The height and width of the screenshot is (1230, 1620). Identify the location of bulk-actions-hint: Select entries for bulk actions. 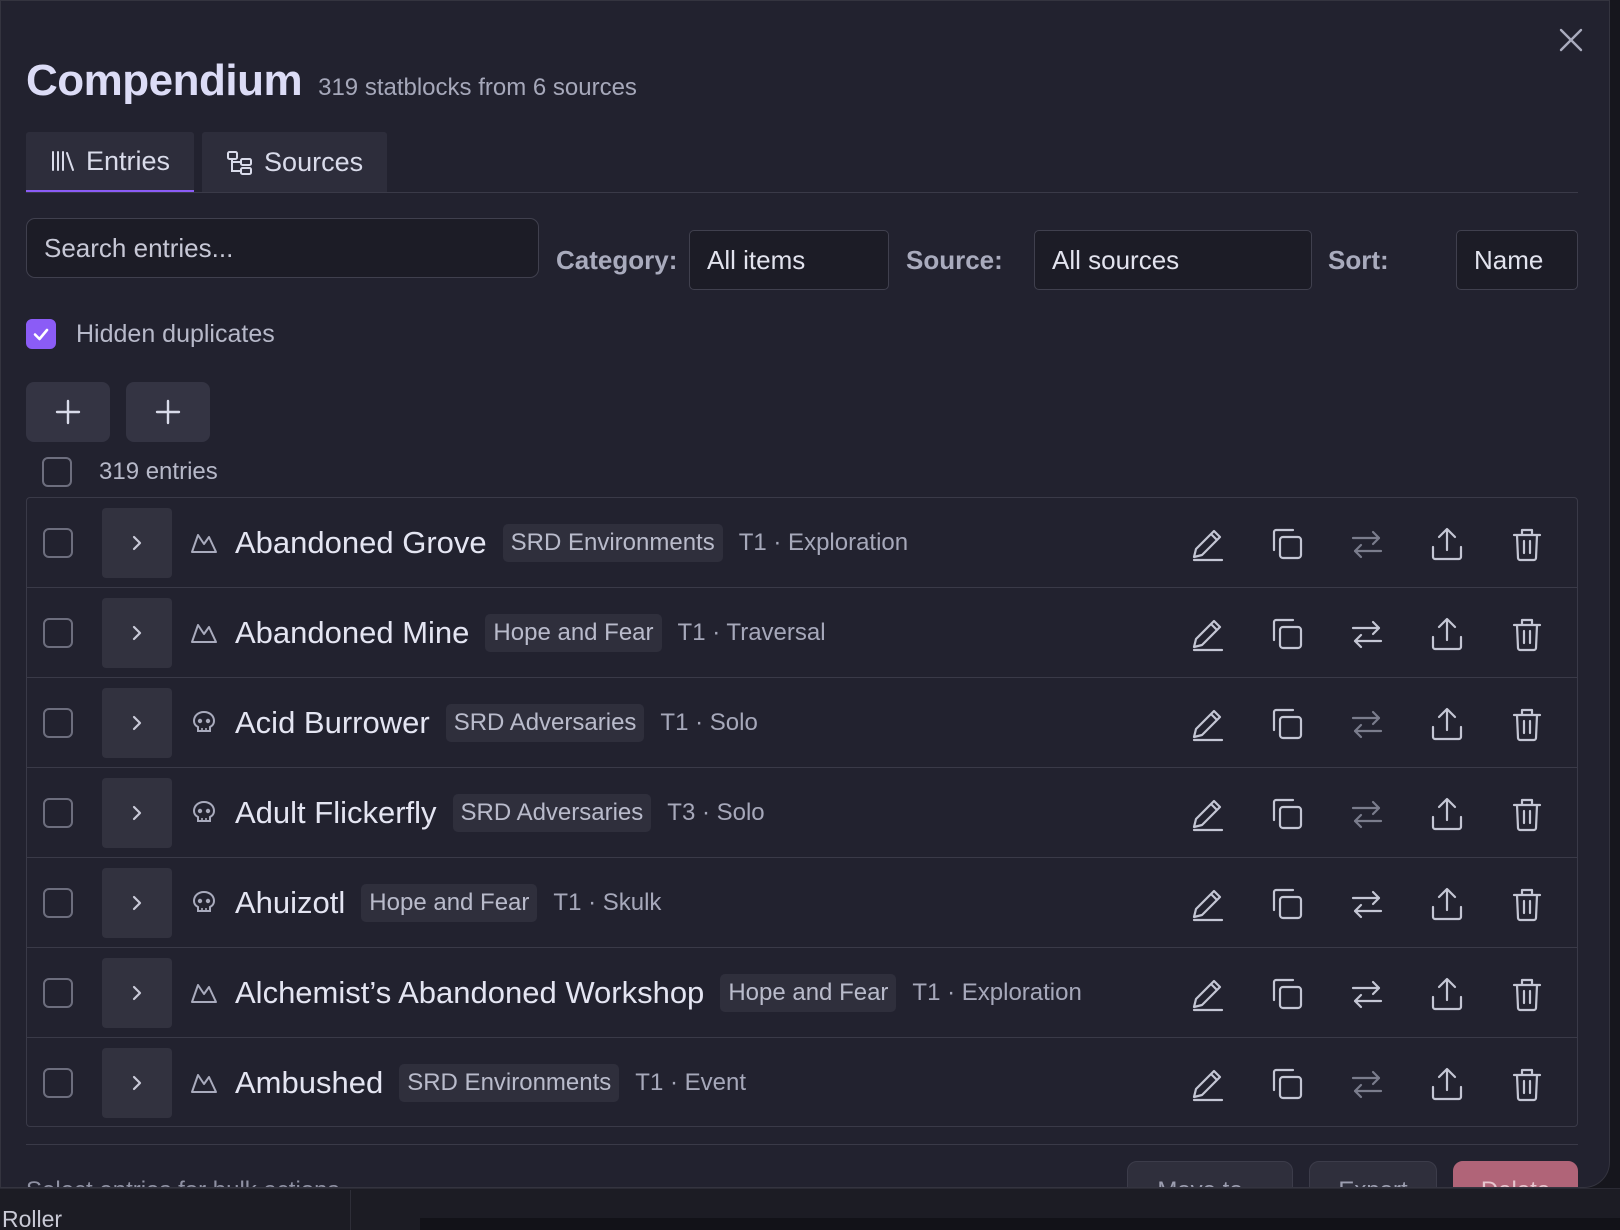
(183, 1182).